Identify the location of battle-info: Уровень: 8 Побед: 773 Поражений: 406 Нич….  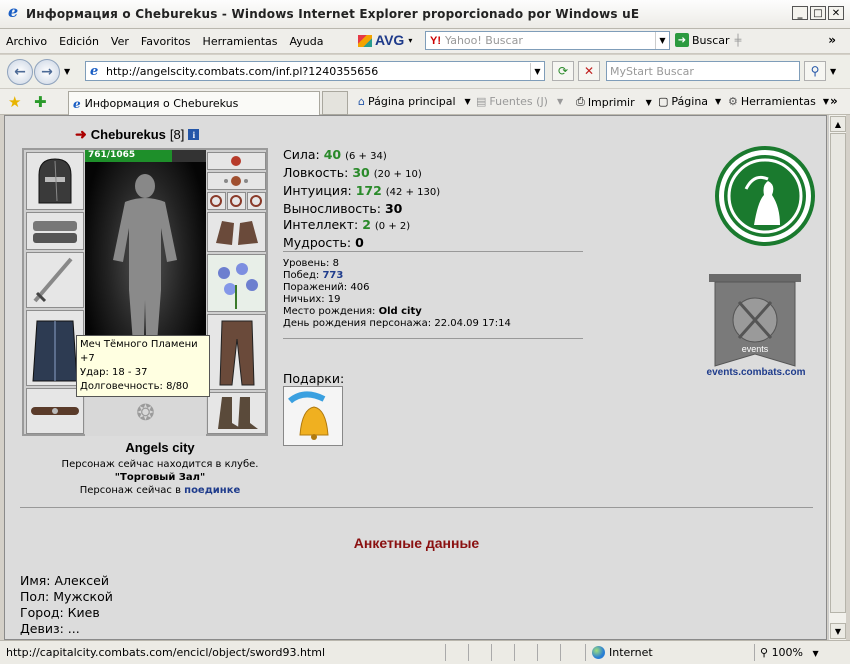
(397, 293).